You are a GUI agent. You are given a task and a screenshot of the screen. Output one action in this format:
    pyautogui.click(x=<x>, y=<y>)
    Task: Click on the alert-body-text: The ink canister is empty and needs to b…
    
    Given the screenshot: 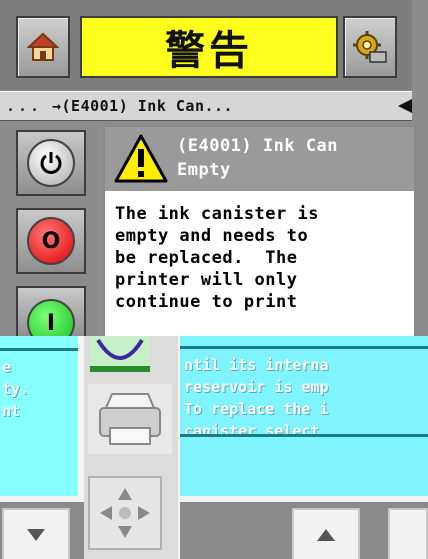 What is the action you would take?
    pyautogui.click(x=217, y=258)
    